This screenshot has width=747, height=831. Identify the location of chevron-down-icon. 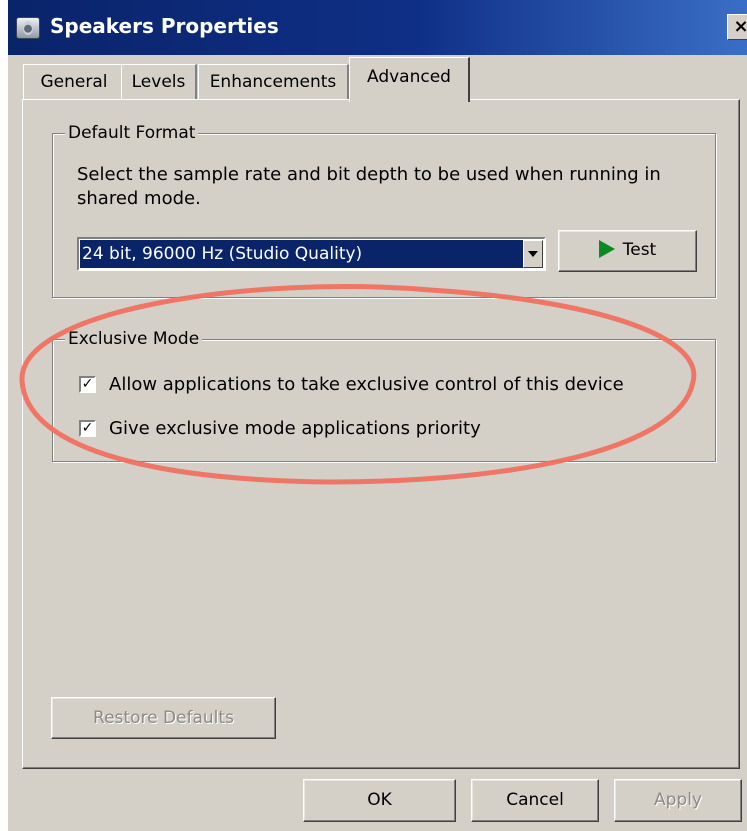
(533, 254).